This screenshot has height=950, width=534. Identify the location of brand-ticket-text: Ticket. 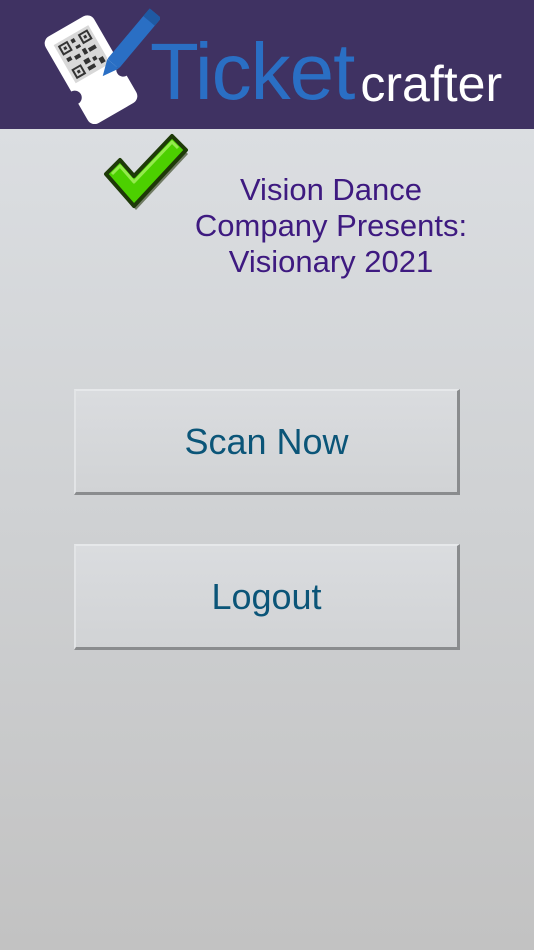
(252, 71).